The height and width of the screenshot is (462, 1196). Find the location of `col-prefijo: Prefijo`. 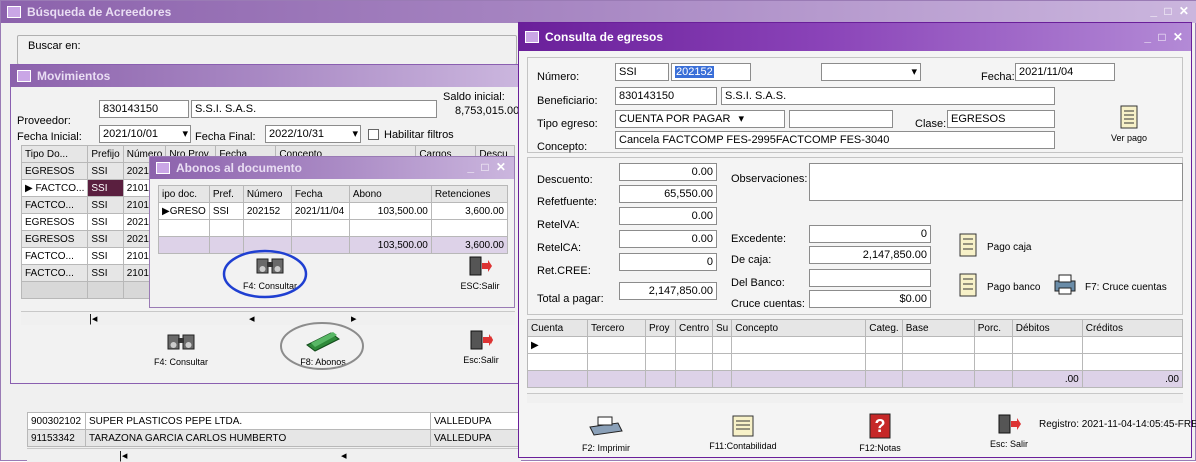

col-prefijo: Prefijo is located at coordinates (105, 154).